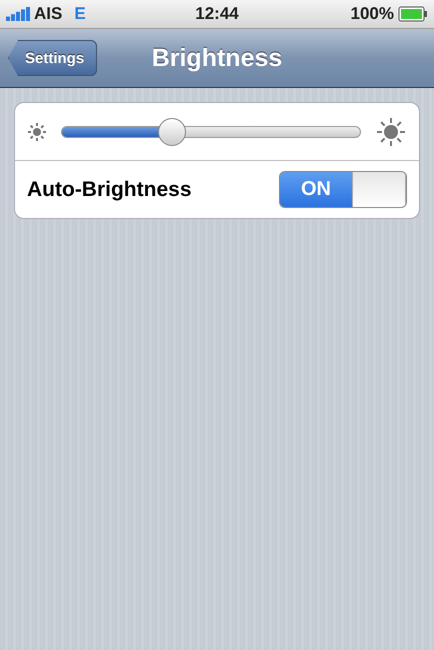  What do you see at coordinates (109, 190) in the screenshot?
I see `setting-label: Auto-Brightness` at bounding box center [109, 190].